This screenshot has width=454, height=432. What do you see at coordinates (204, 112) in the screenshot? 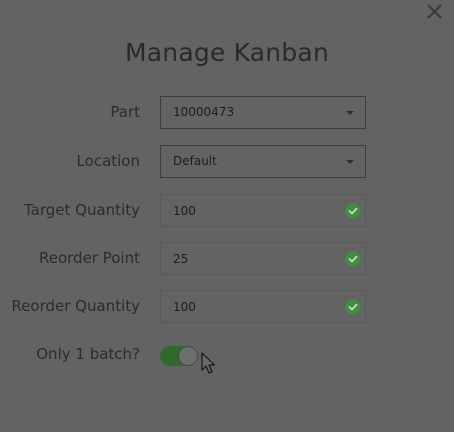
I see `part-select-value: 10000473` at bounding box center [204, 112].